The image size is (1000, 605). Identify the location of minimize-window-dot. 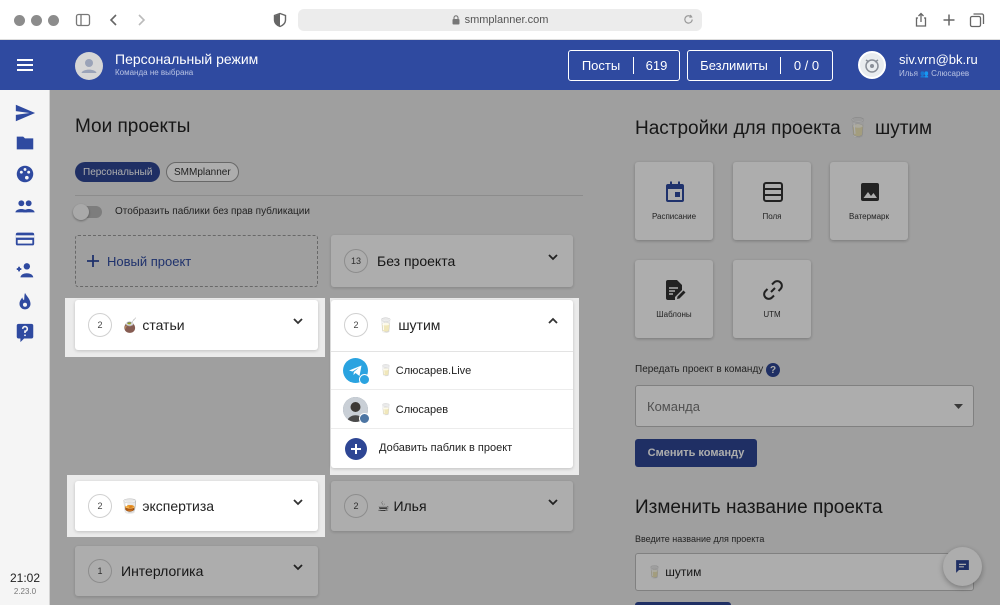
(36, 20).